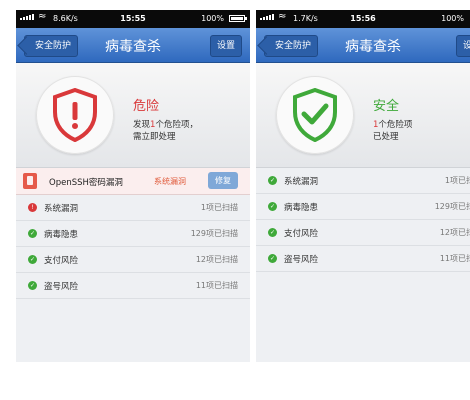  Describe the element at coordinates (363, 181) in the screenshot. I see `list-item: ✓ 系统漏洞 1项已扫描` at that location.